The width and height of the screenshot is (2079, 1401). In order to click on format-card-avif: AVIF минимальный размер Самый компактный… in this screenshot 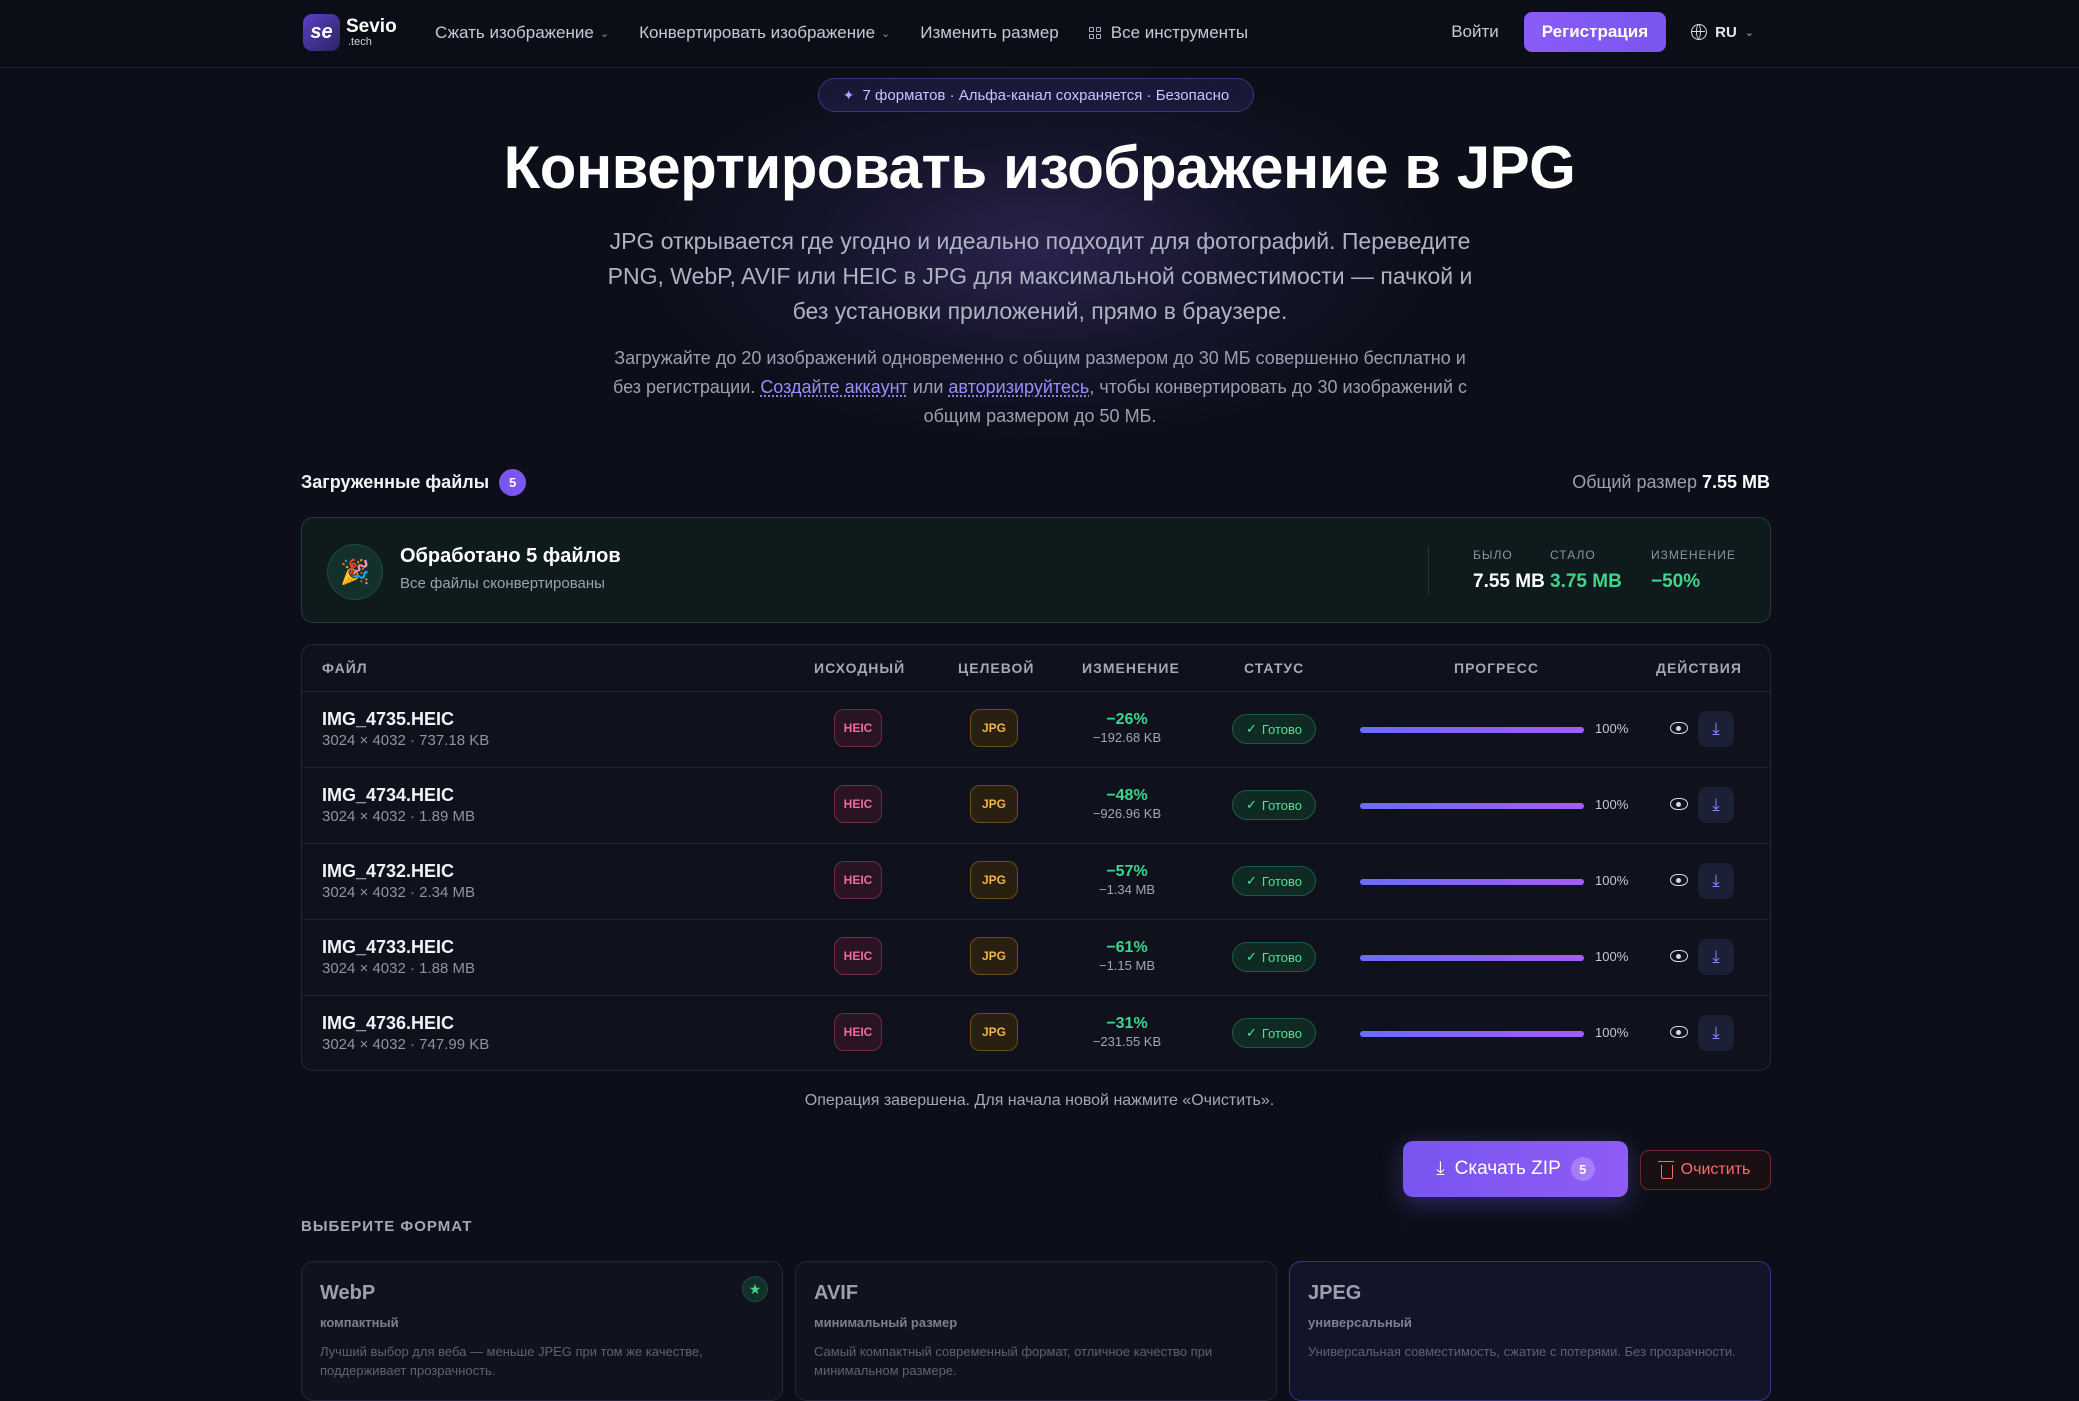, I will do `click(1036, 1331)`.